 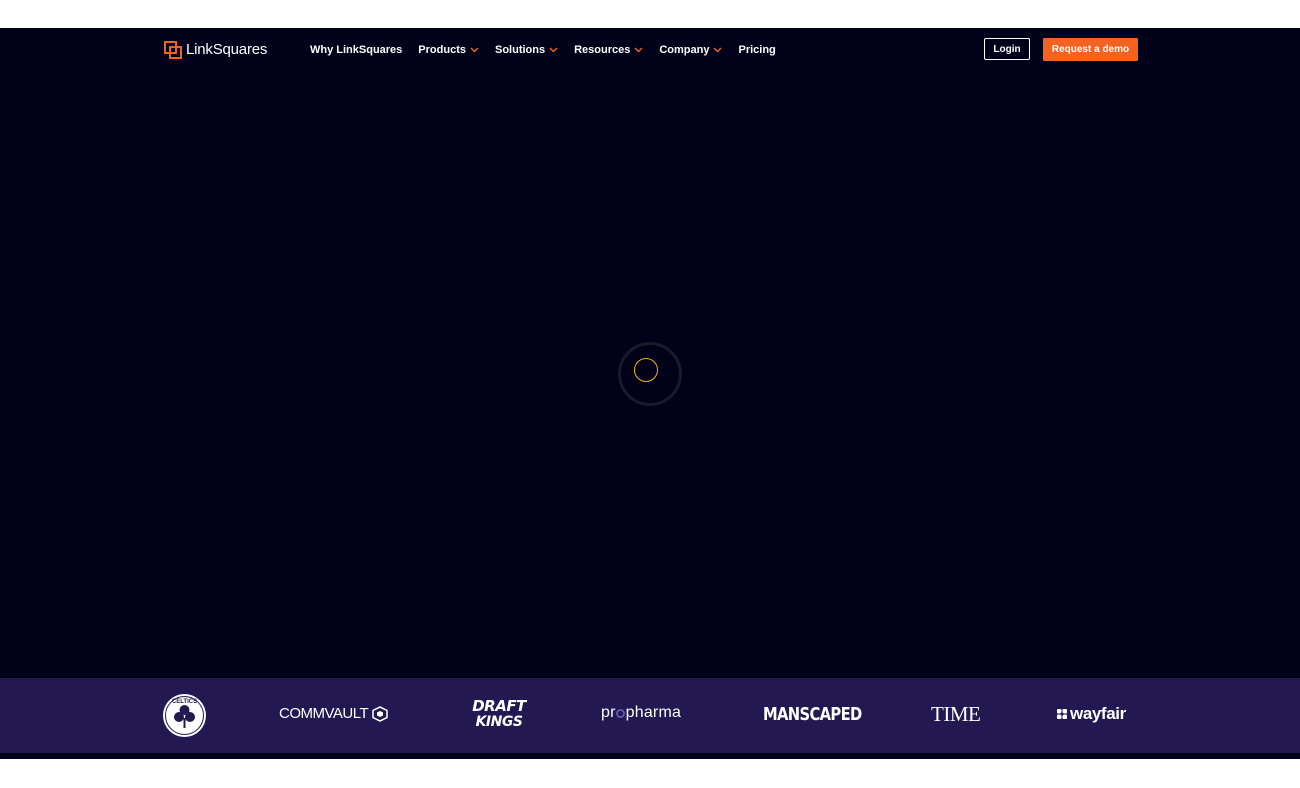 I want to click on nav-item-resources: Resources, so click(x=608, y=50).